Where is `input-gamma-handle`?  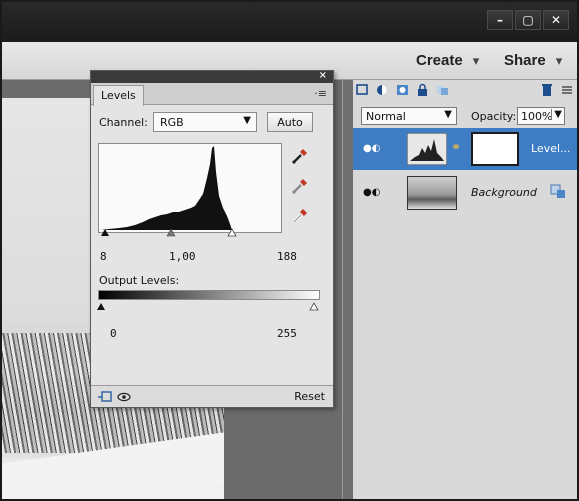 input-gamma-handle is located at coordinates (171, 232).